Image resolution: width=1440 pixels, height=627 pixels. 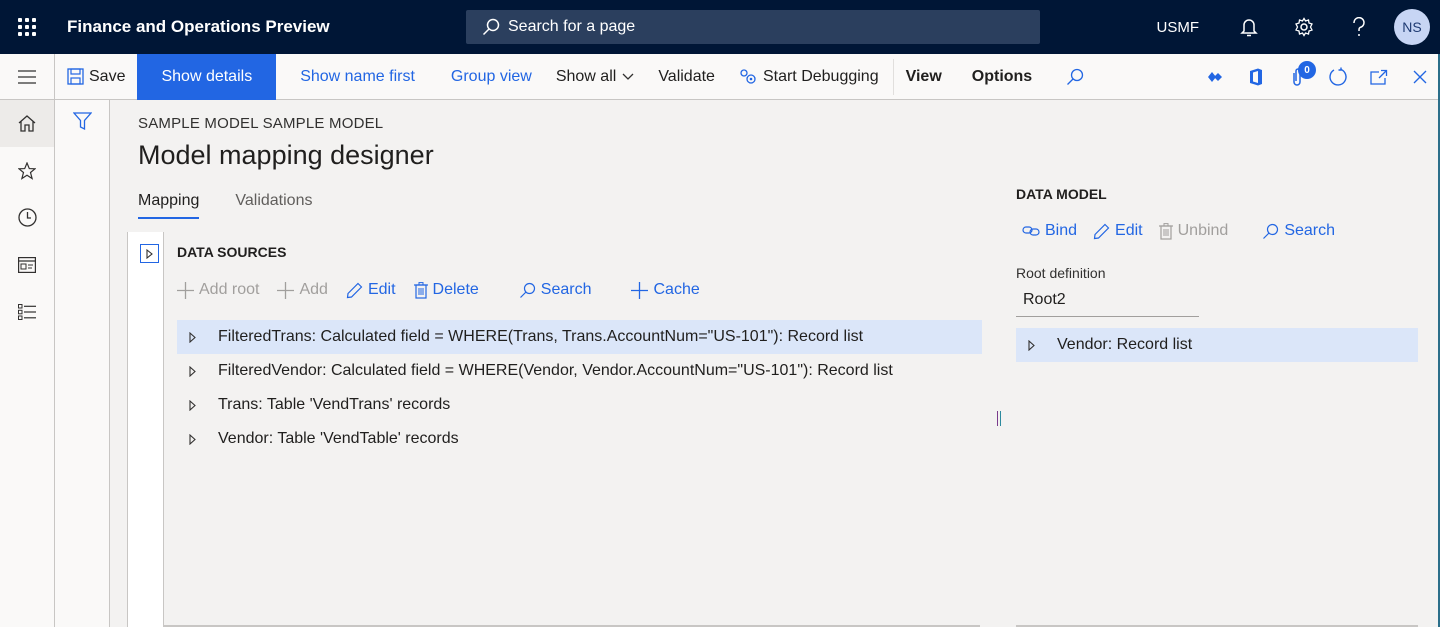 I want to click on page-search-input: Search for a page, so click(x=753, y=27).